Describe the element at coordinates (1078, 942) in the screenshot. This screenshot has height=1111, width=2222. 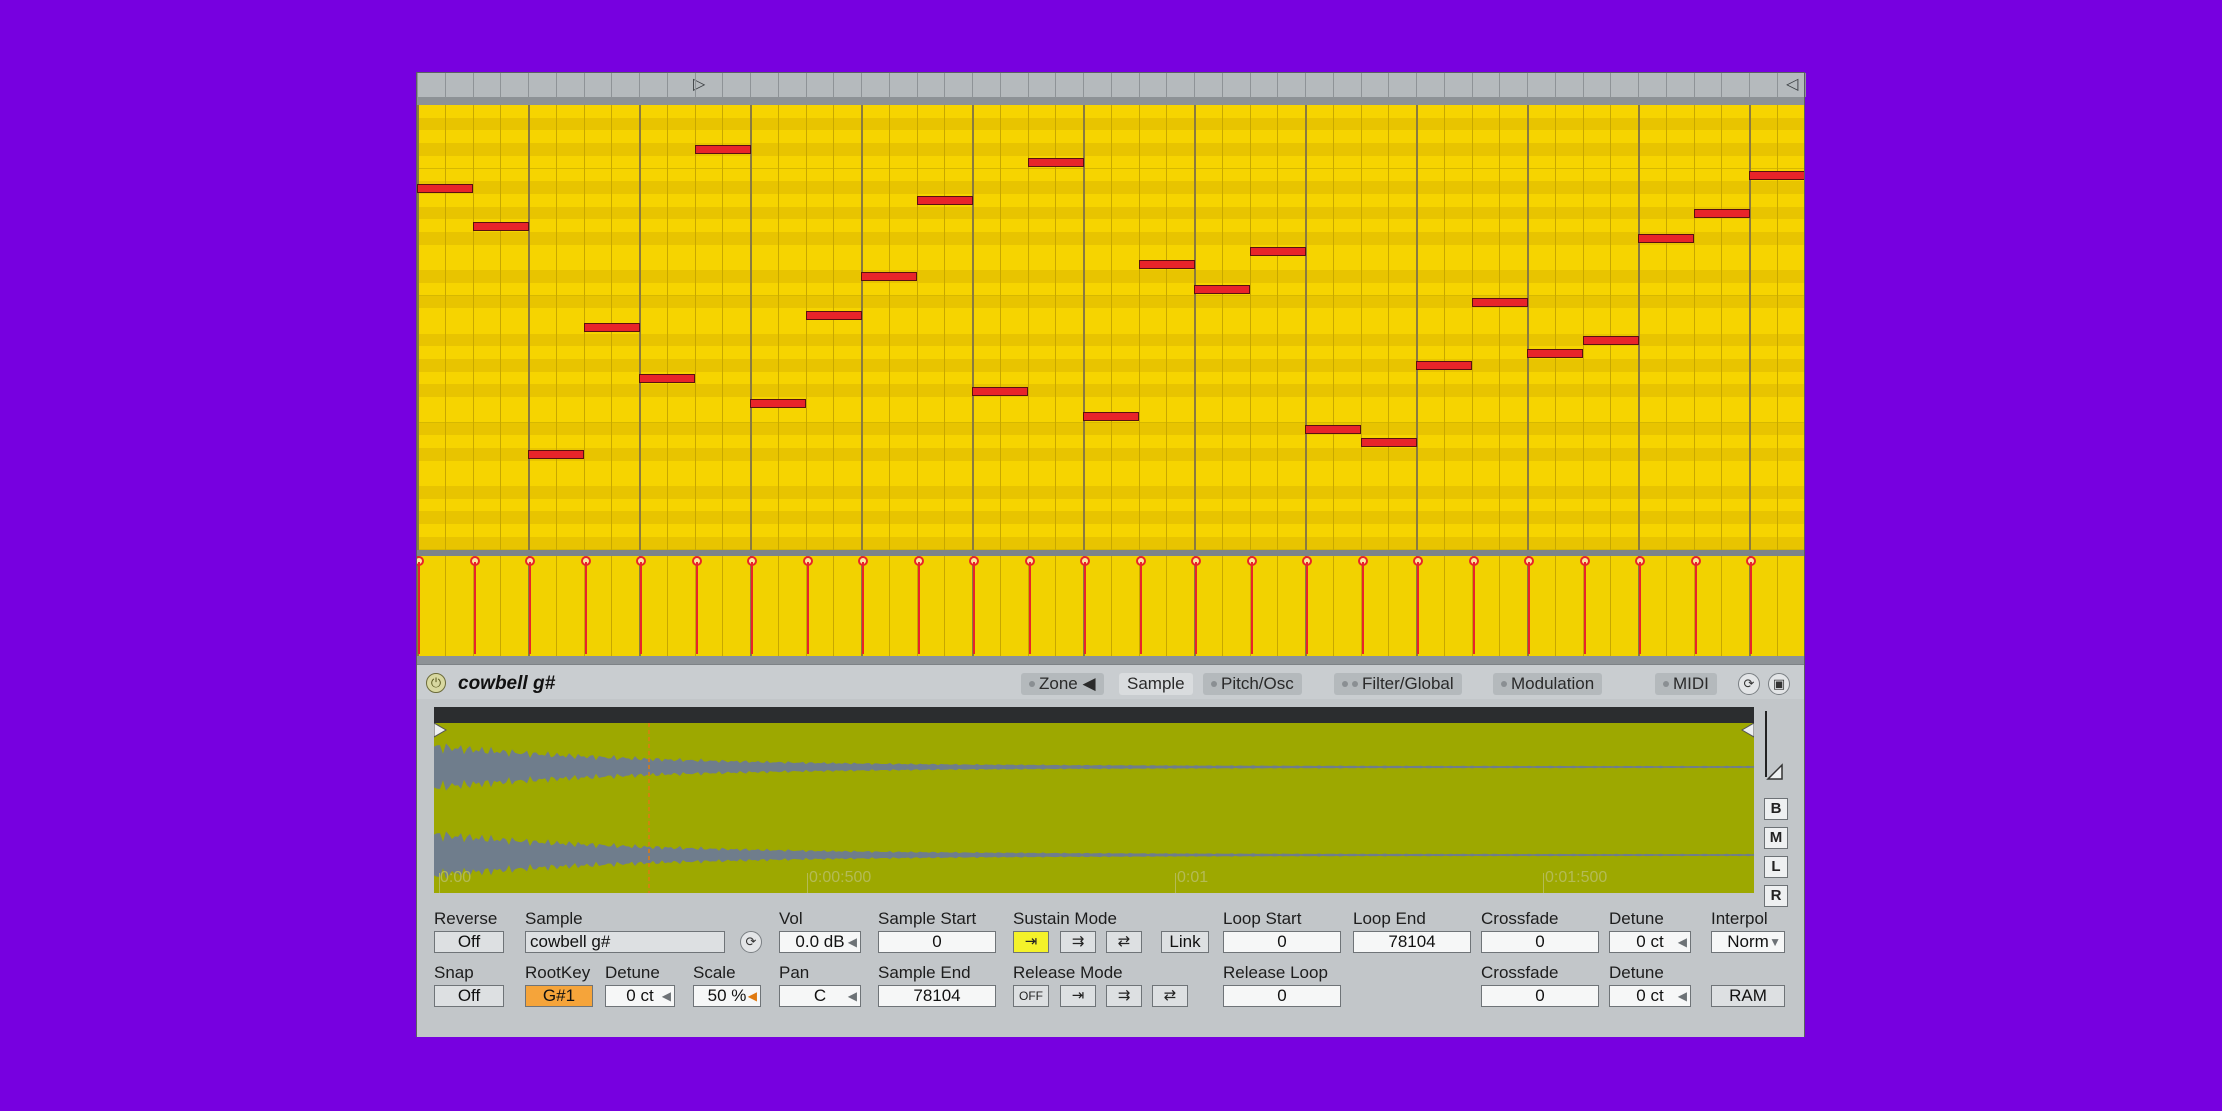
I see `sustain-mode-loop-icon: ⇉` at that location.